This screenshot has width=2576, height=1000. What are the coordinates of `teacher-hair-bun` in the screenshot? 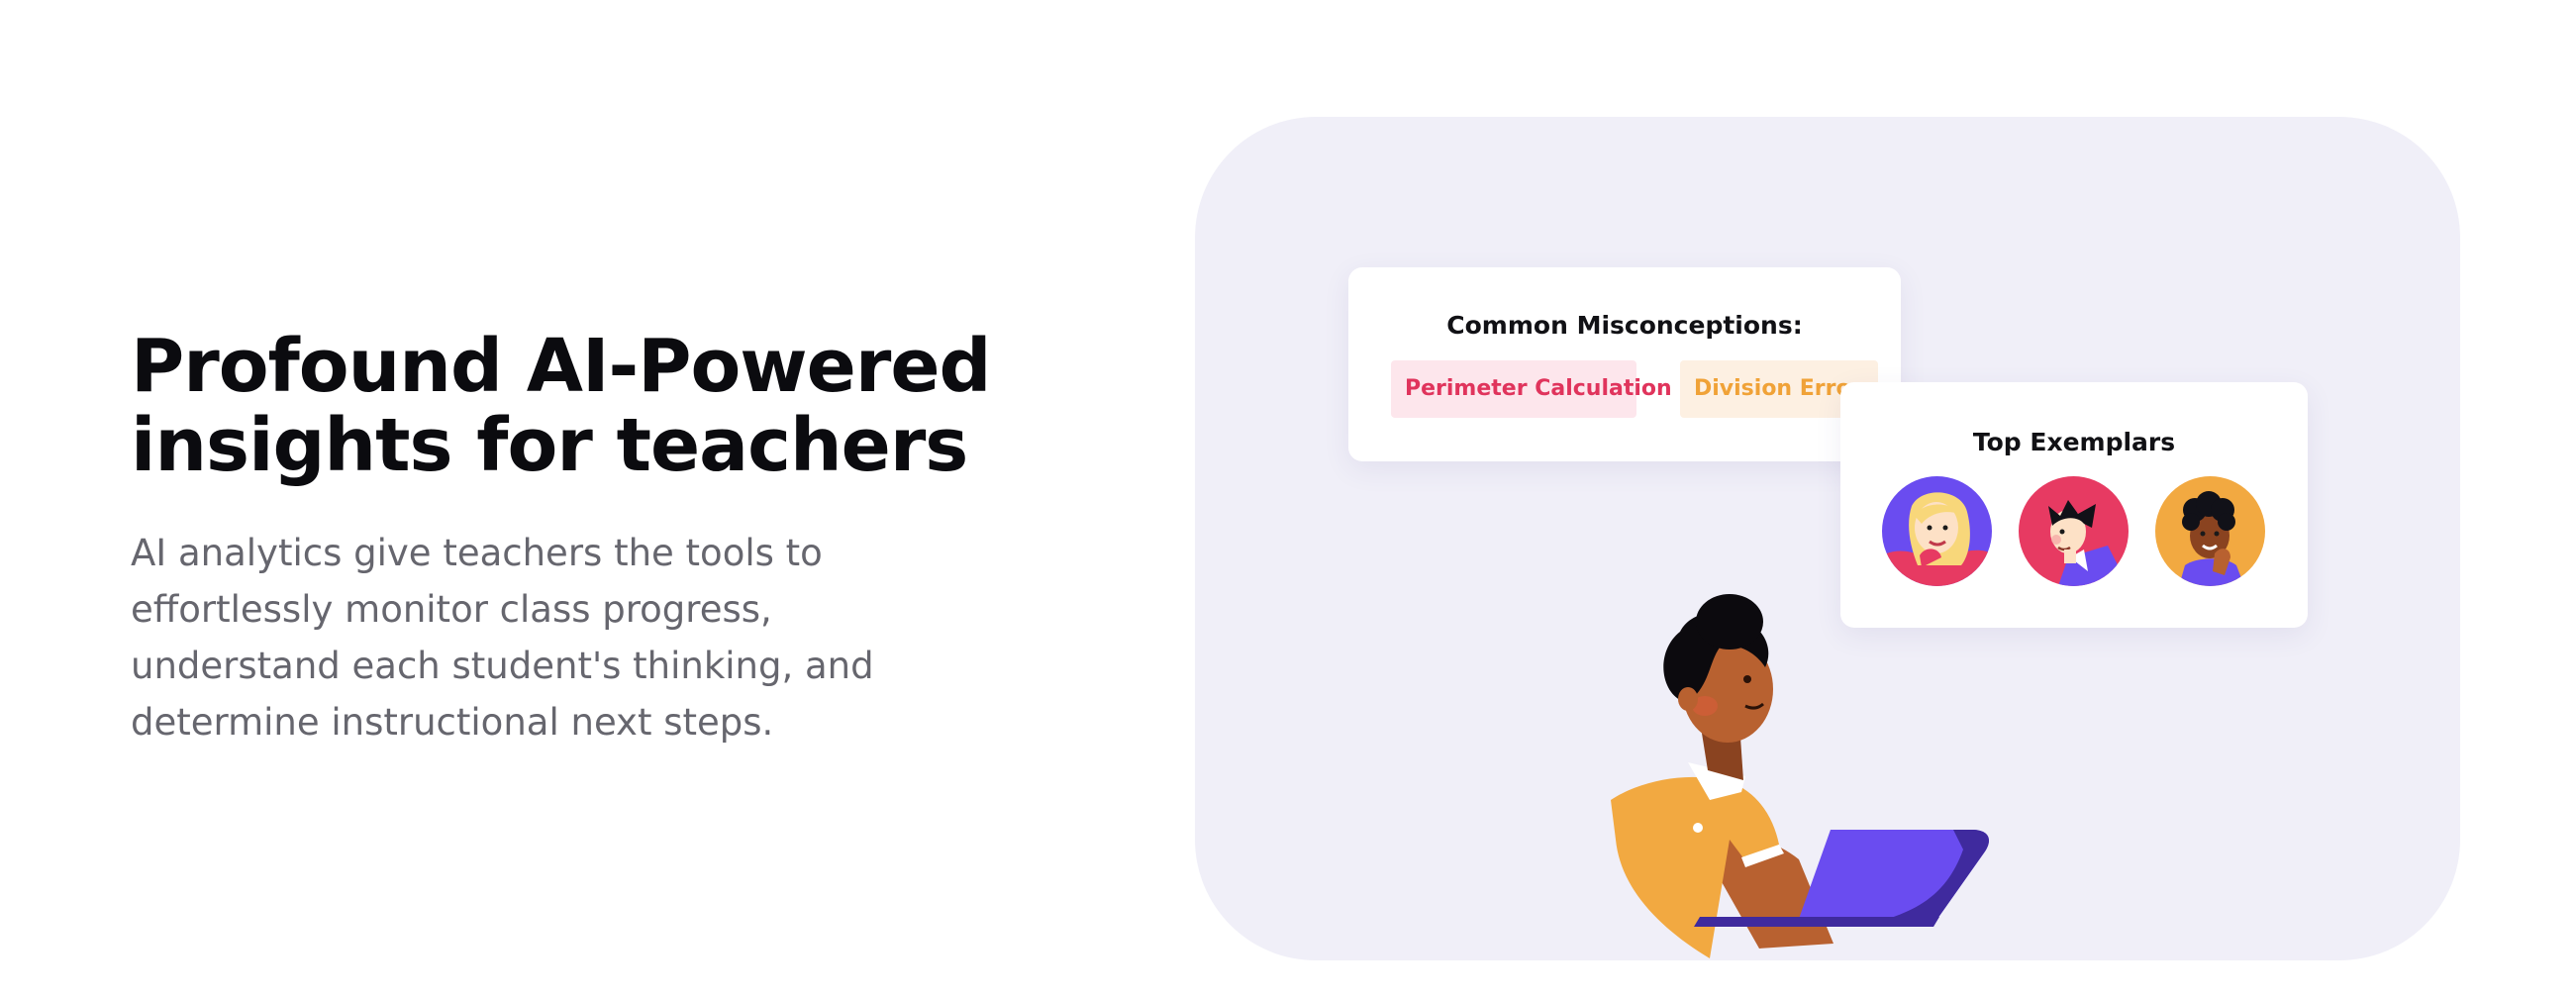 It's located at (1730, 622).